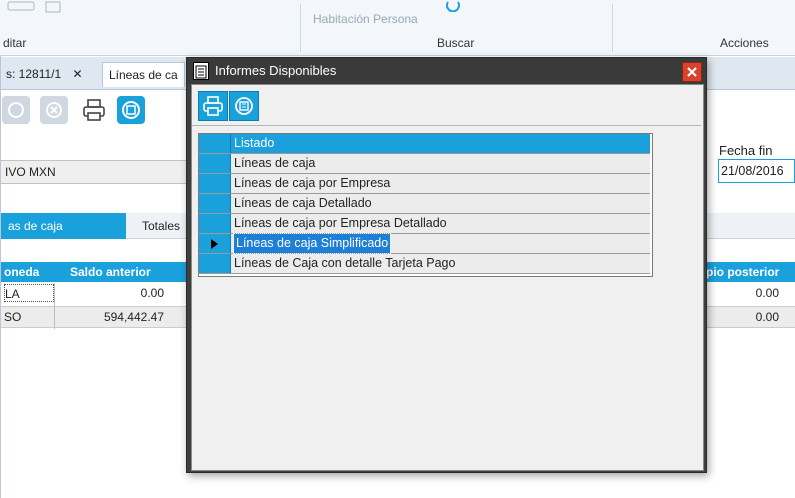 The image size is (795, 498). I want to click on ribbon-search-hint: Habitación Persona, so click(365, 19).